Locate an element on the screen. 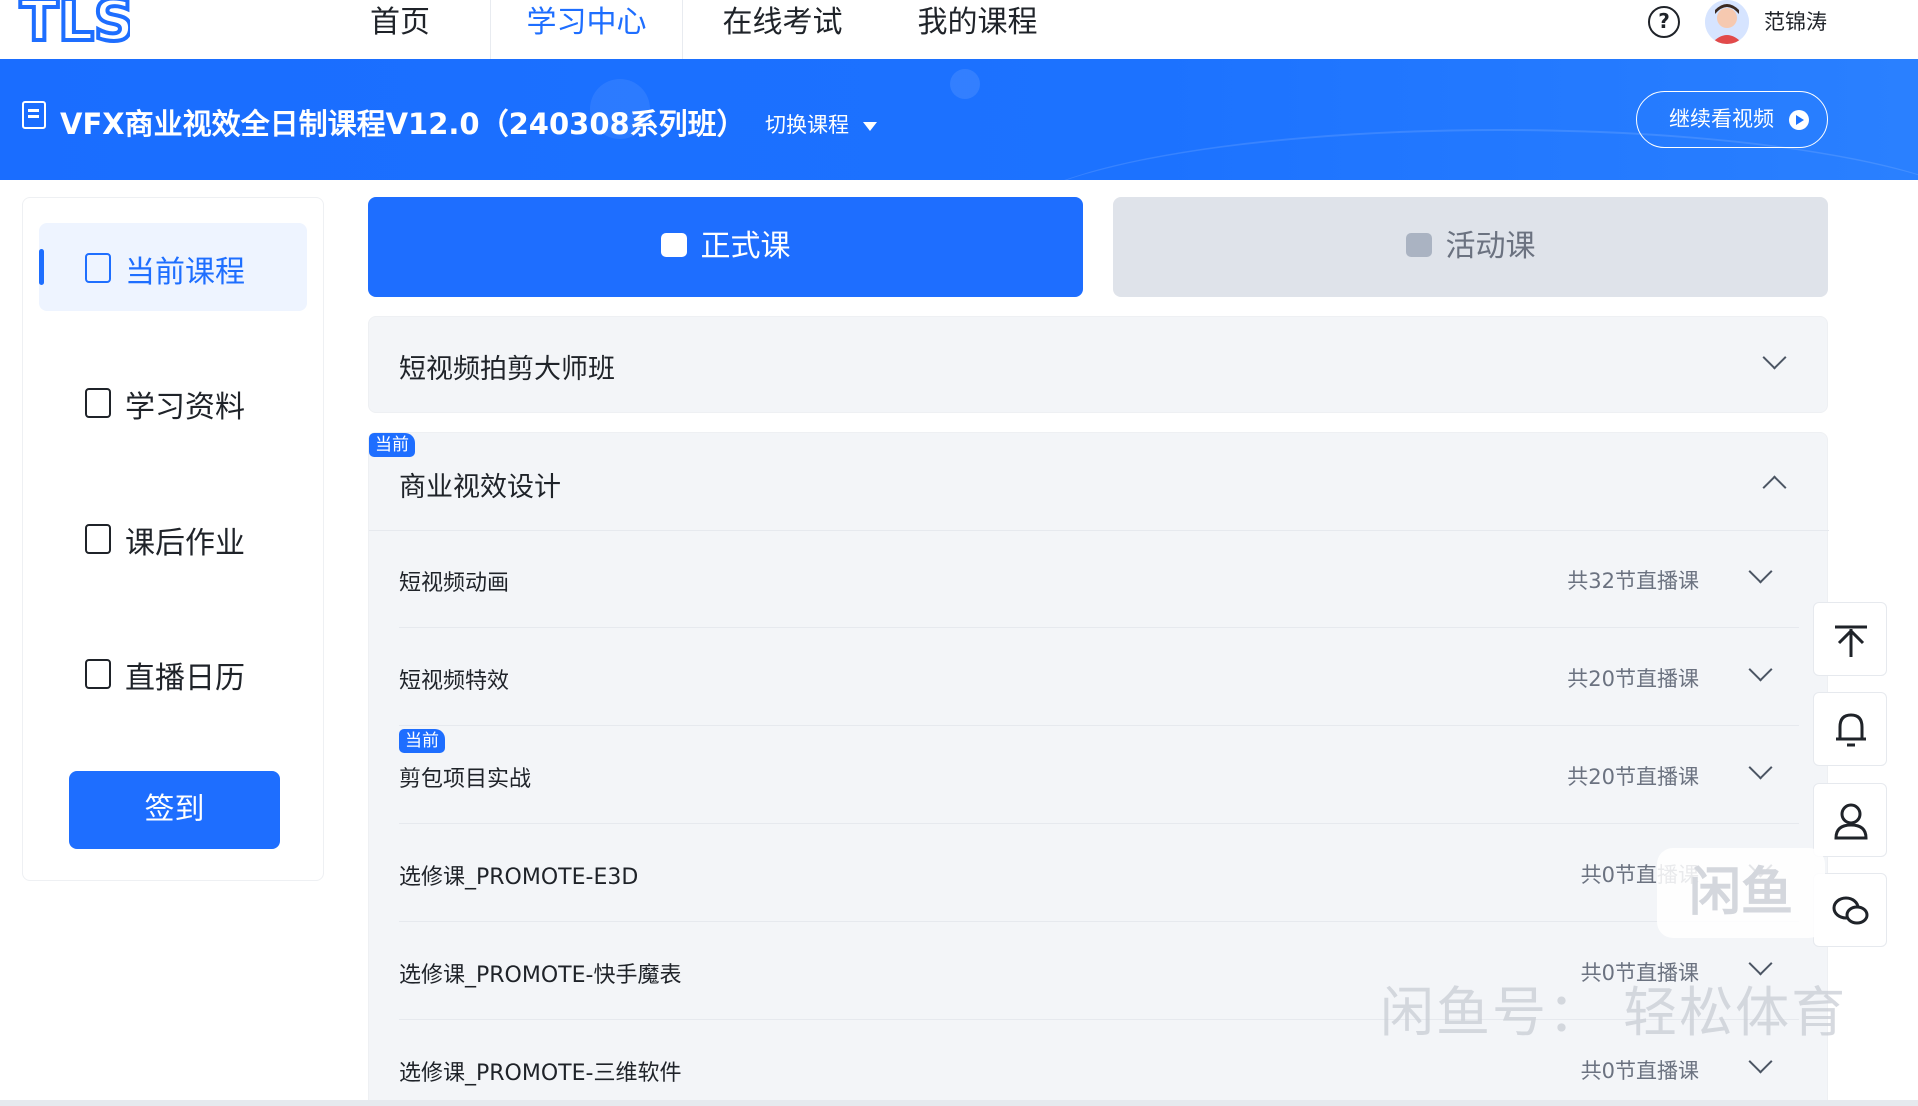 The image size is (1918, 1106). course-banner: VFX商业视效全日制课程V12.0（240308系列班） 切换课程 继续看视频 is located at coordinates (959, 119).